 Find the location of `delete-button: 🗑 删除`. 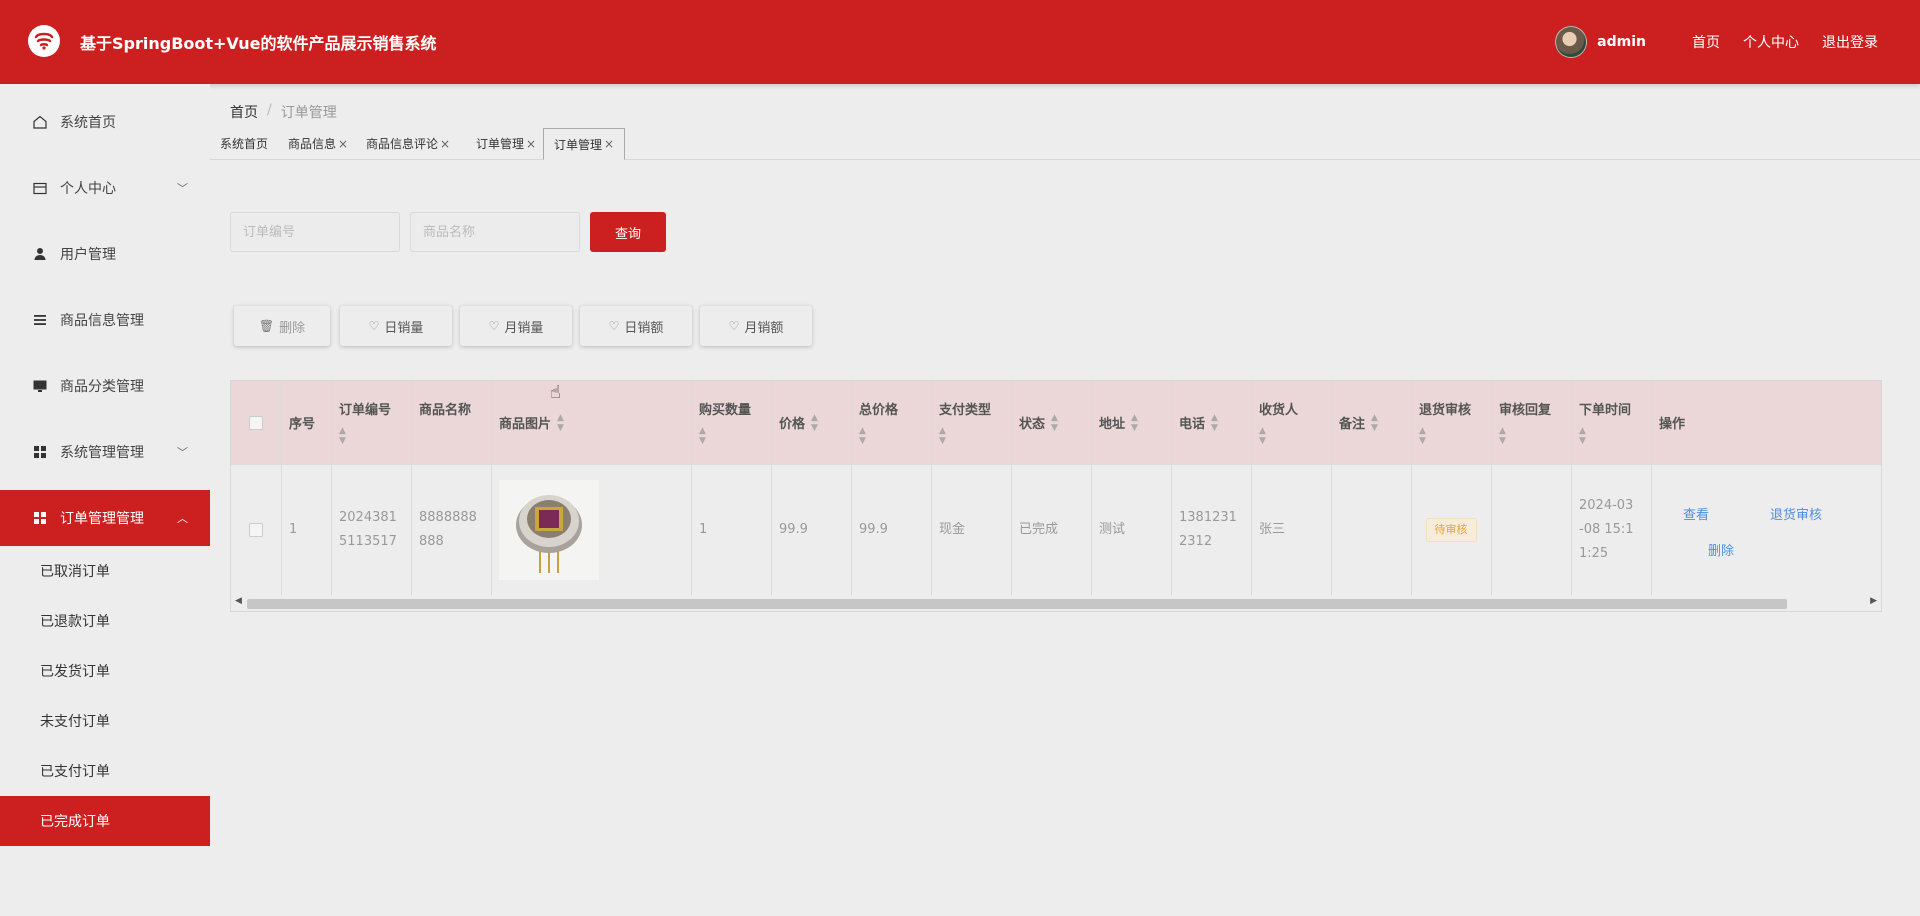

delete-button: 🗑 删除 is located at coordinates (282, 326).